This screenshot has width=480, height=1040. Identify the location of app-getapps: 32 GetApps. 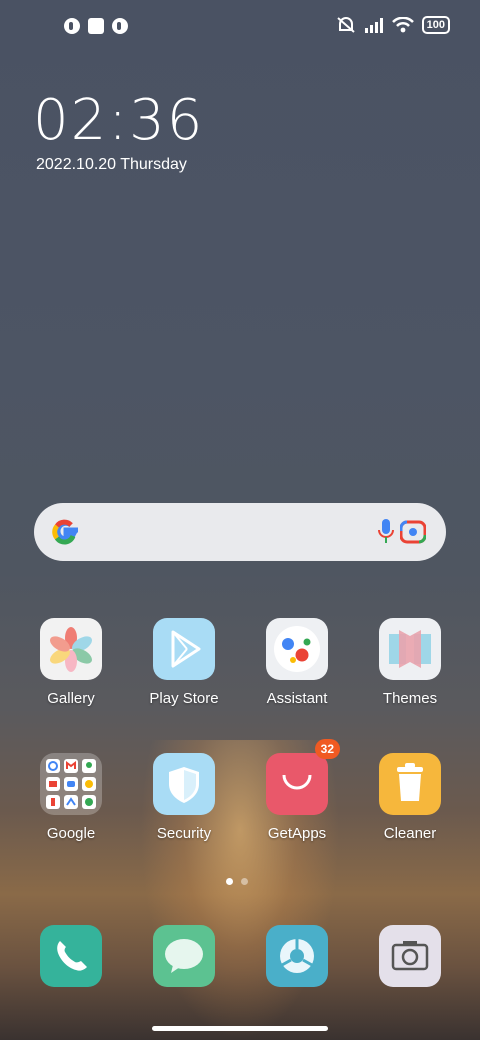
(297, 790).